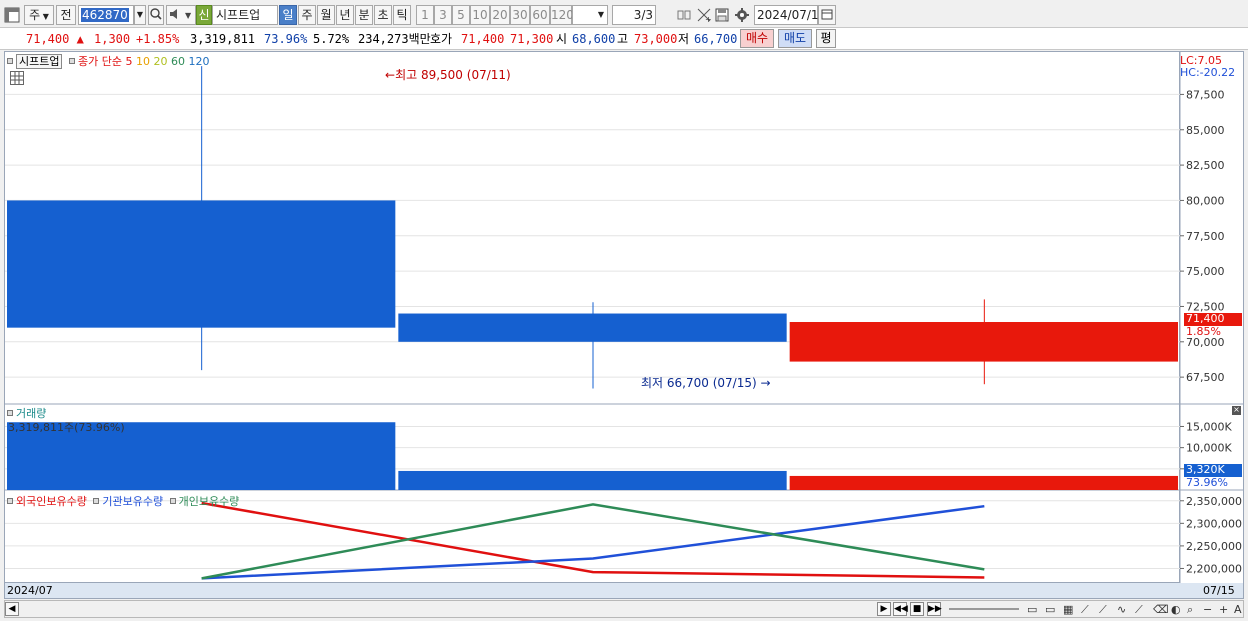  I want to click on interval-button-10: 10, so click(480, 15).